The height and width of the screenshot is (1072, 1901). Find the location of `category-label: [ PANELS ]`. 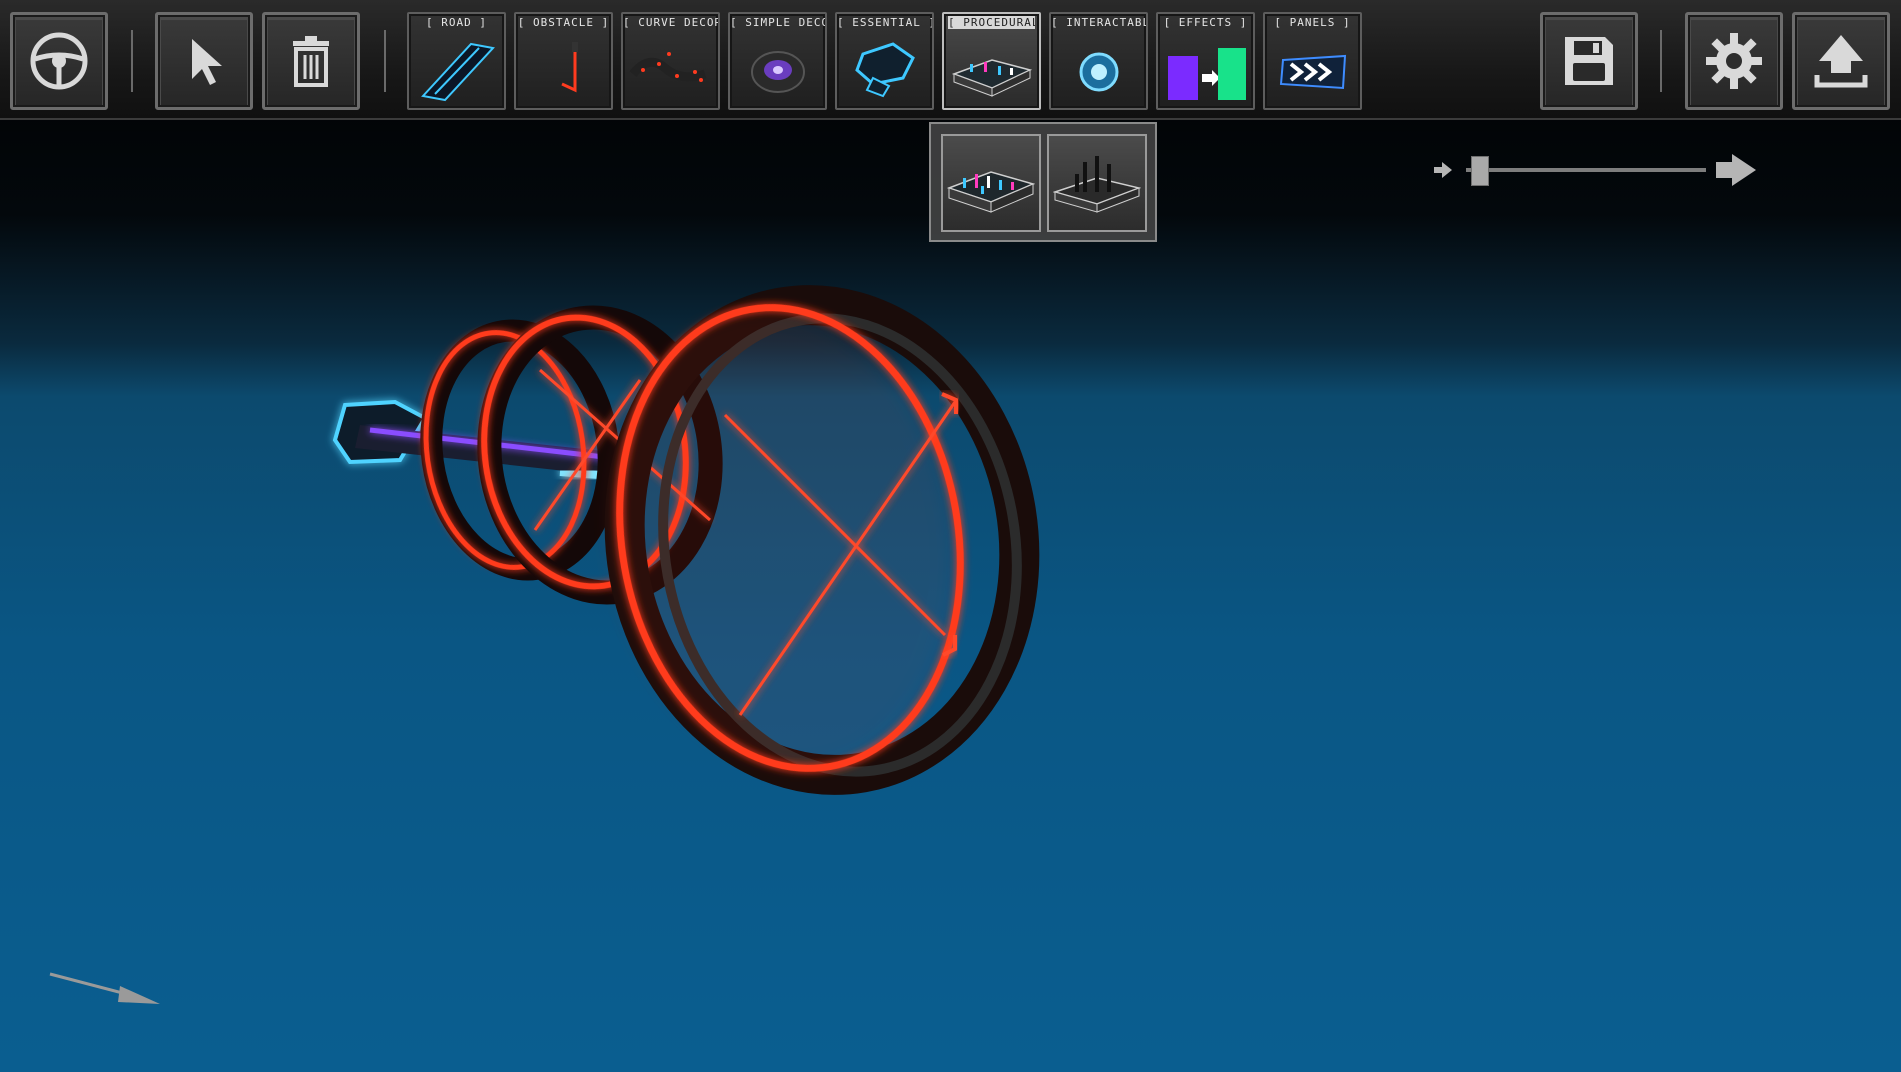

category-label: [ PANELS ] is located at coordinates (1312, 22).